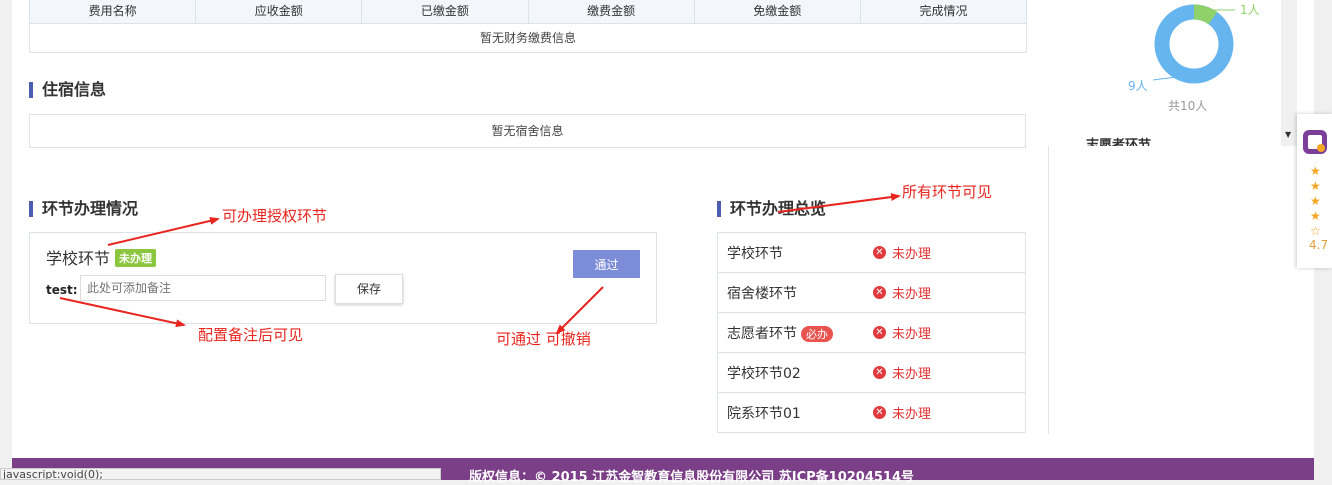 Image resolution: width=1332 pixels, height=485 pixels. I want to click on annotation-all-visible: 所有环节可见, so click(947, 192).